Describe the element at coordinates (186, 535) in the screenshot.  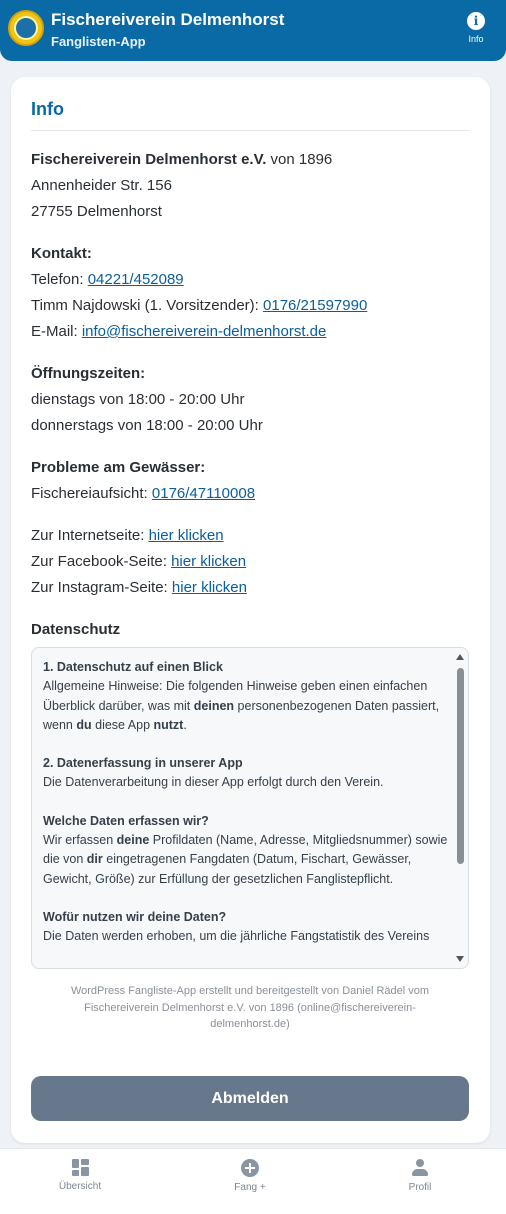
I see `website-link: hier klicken` at that location.